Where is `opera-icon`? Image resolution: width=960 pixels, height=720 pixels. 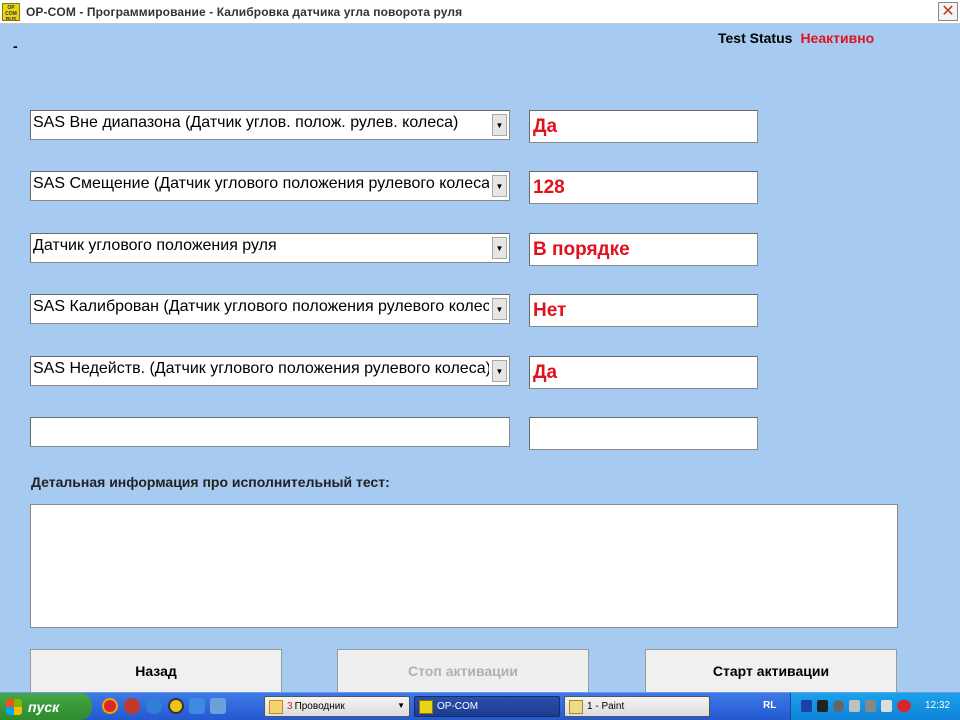
opera-icon is located at coordinates (110, 706).